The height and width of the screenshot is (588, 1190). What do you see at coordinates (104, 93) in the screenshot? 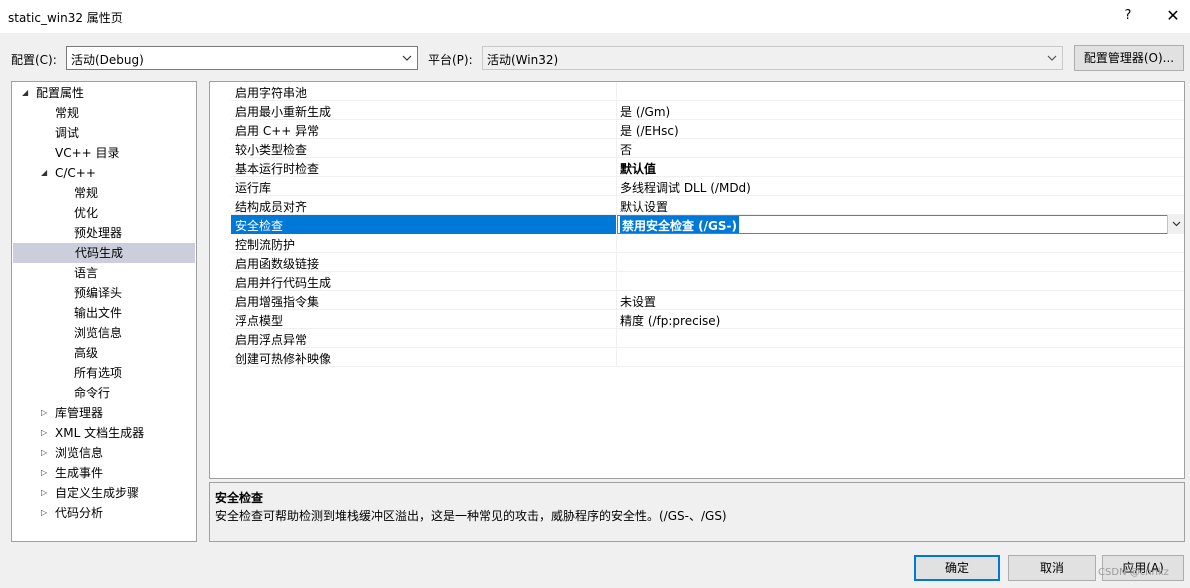
I see `tree-item: ◢ 配置属性` at bounding box center [104, 93].